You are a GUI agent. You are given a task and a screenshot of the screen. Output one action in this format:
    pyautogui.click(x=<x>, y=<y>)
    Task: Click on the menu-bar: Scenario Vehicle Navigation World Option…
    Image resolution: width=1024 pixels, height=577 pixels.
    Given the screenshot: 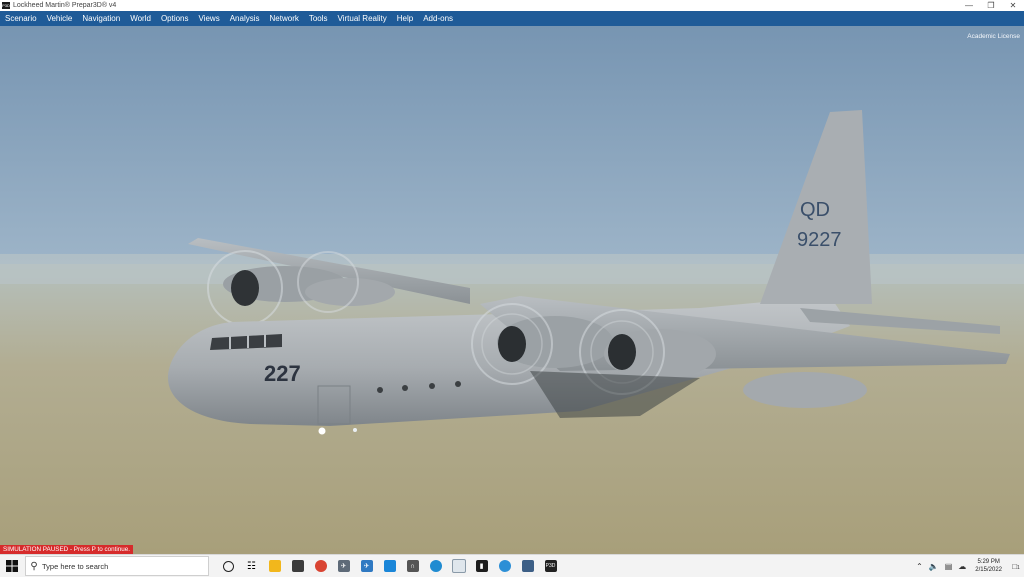 What is the action you would take?
    pyautogui.click(x=512, y=18)
    